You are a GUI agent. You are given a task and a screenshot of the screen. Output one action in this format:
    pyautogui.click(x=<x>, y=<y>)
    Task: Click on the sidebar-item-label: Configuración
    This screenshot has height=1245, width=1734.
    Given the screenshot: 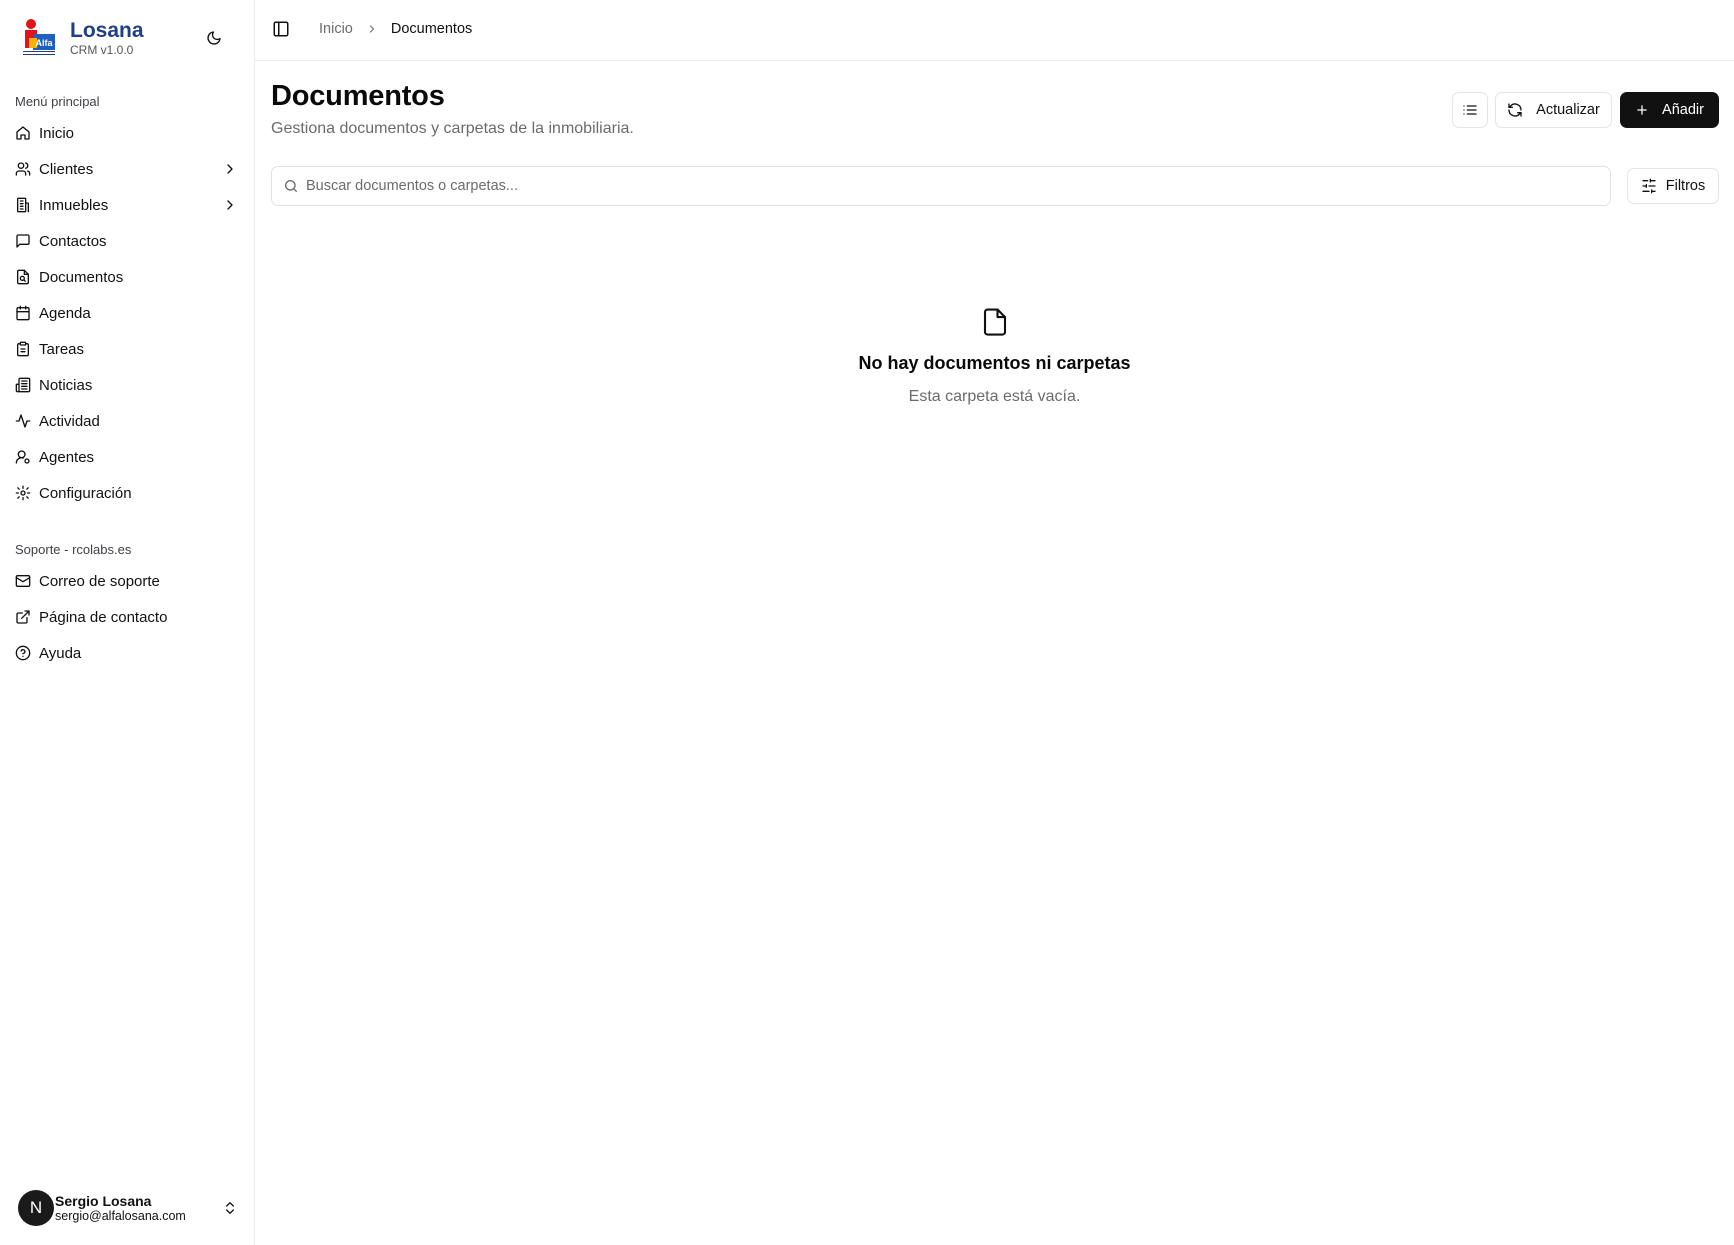 What is the action you would take?
    pyautogui.click(x=85, y=493)
    